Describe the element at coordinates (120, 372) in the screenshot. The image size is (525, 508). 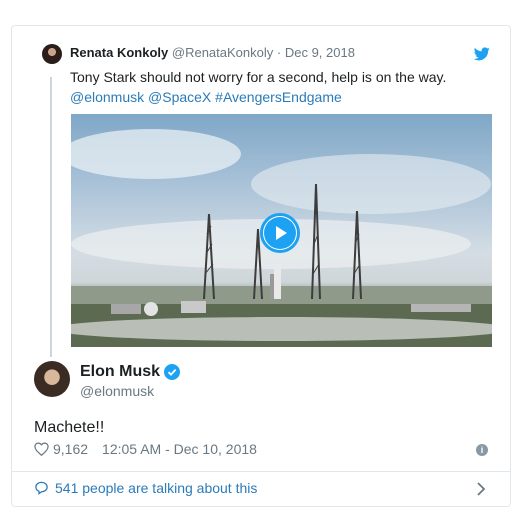
I see `author-name: Elon Musk` at that location.